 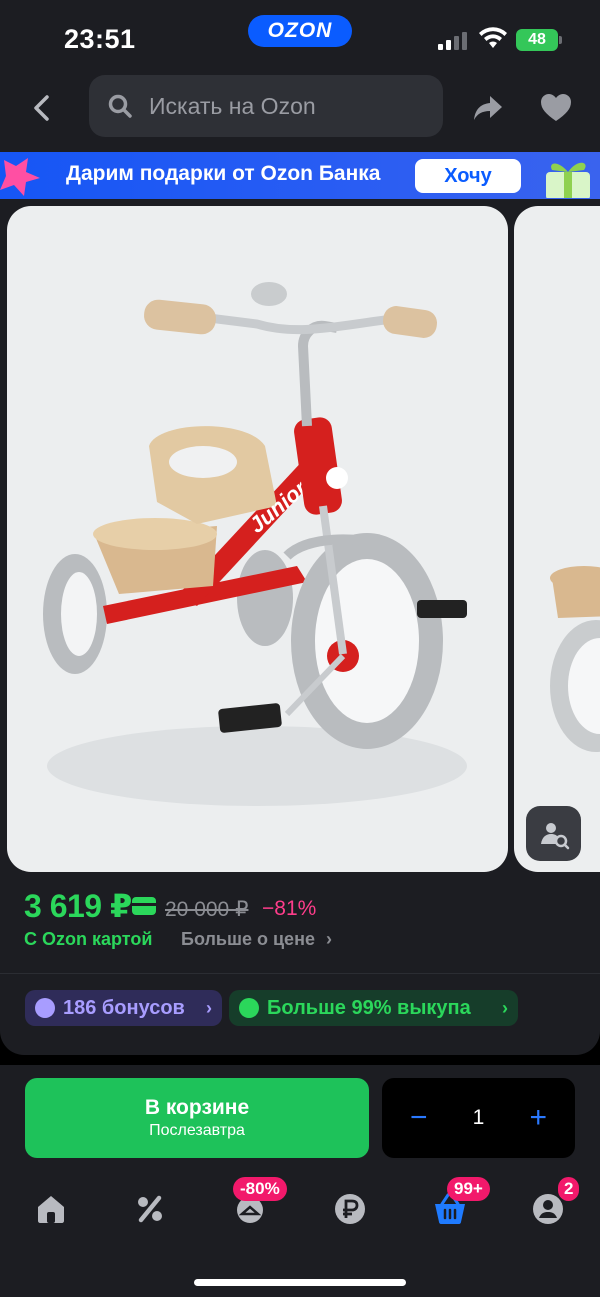 I want to click on tab-sales, so click(x=150, y=1209).